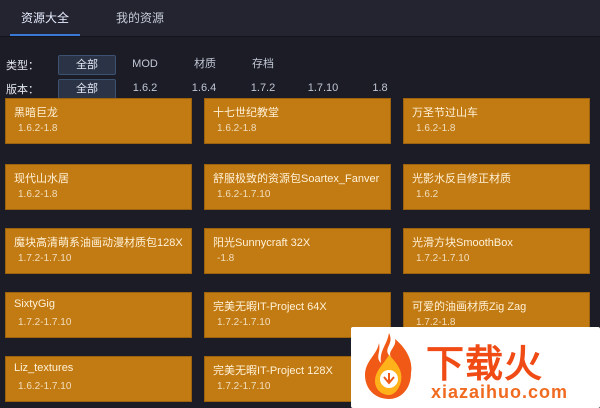 The height and width of the screenshot is (408, 600). What do you see at coordinates (300, 18) in the screenshot?
I see `resource-tabs: 资源大全 我的资源` at bounding box center [300, 18].